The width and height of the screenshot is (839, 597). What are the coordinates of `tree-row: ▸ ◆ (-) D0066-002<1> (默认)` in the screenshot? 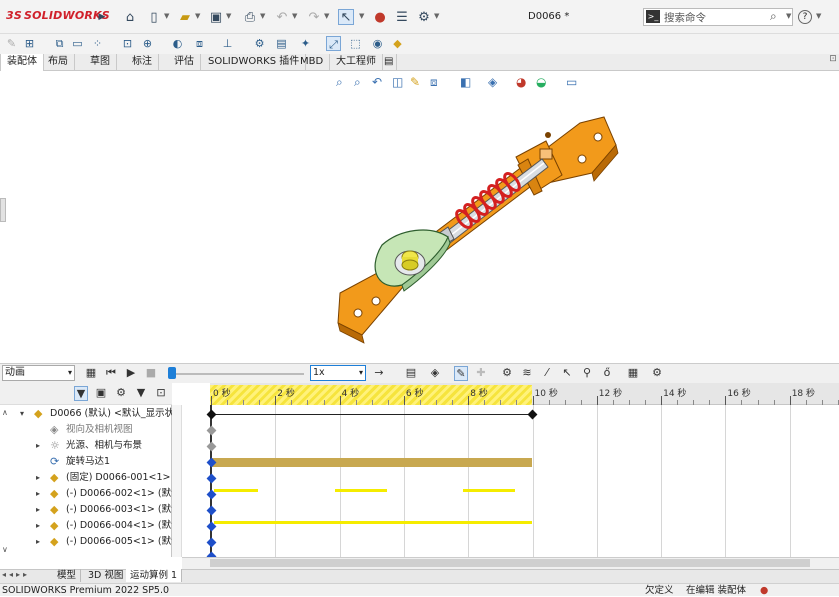 It's located at (86, 494).